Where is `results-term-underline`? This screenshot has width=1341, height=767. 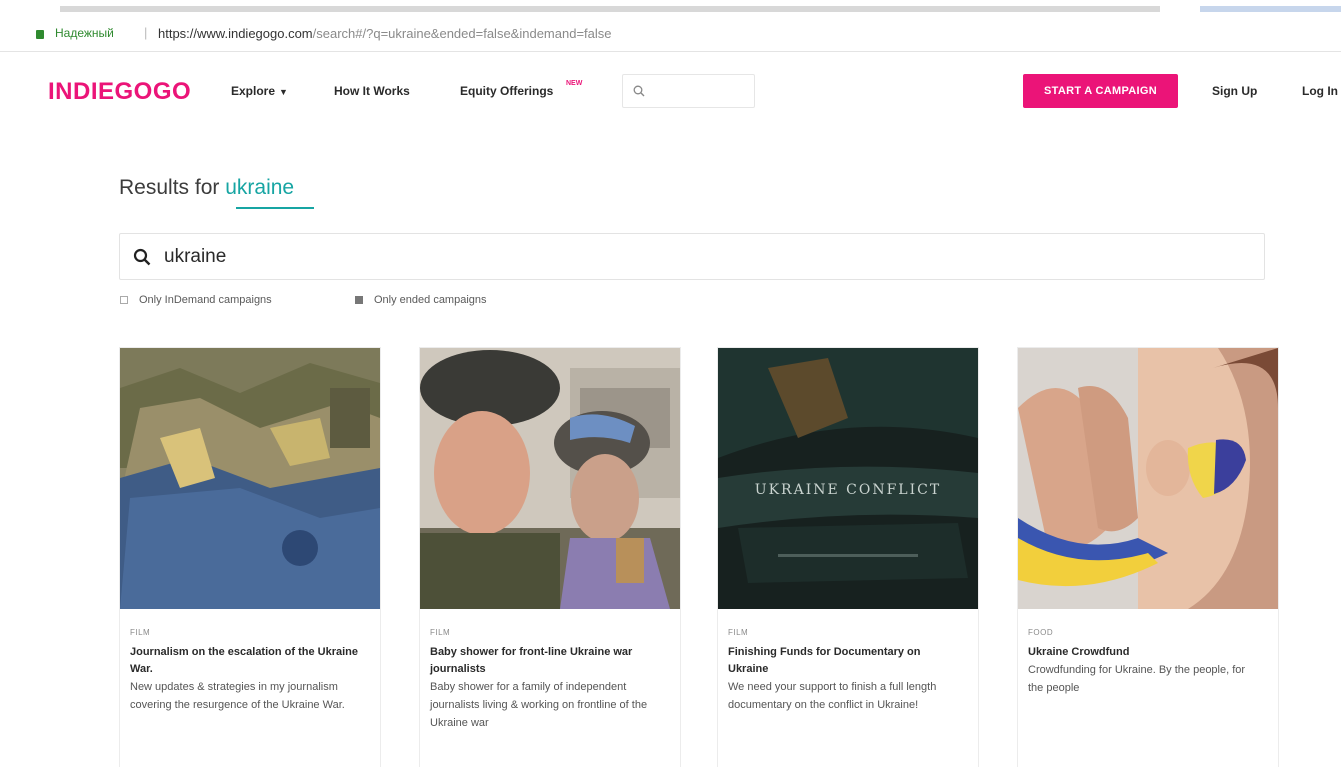 results-term-underline is located at coordinates (275, 208).